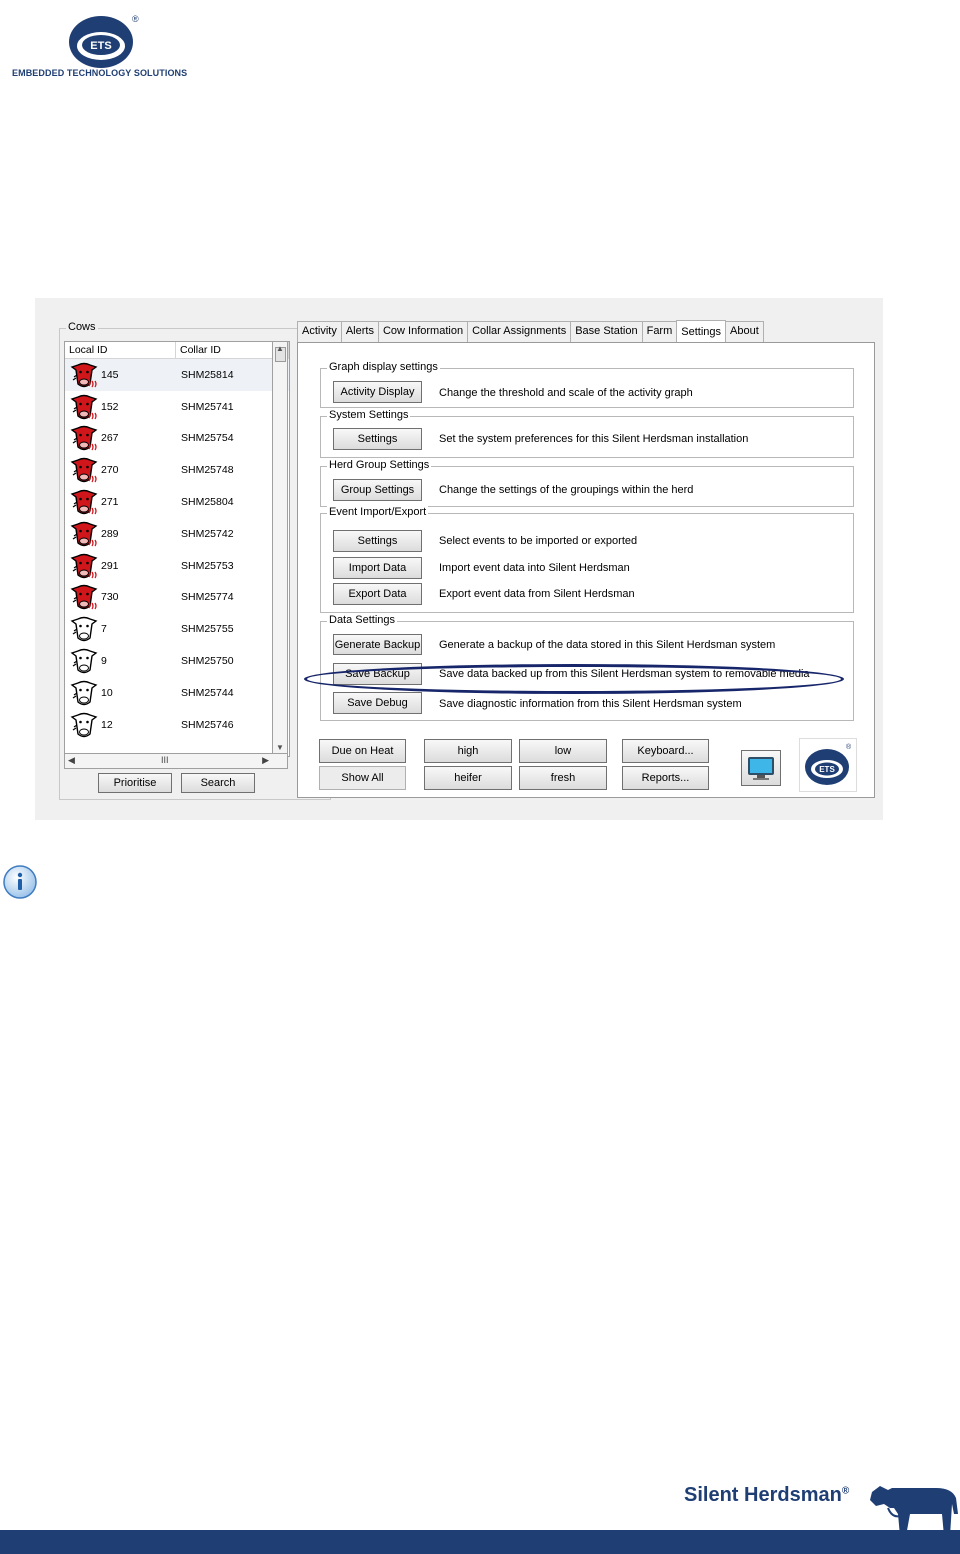 The height and width of the screenshot is (1554, 960). What do you see at coordinates (377, 568) in the screenshot?
I see `import-data-button: Import Data` at bounding box center [377, 568].